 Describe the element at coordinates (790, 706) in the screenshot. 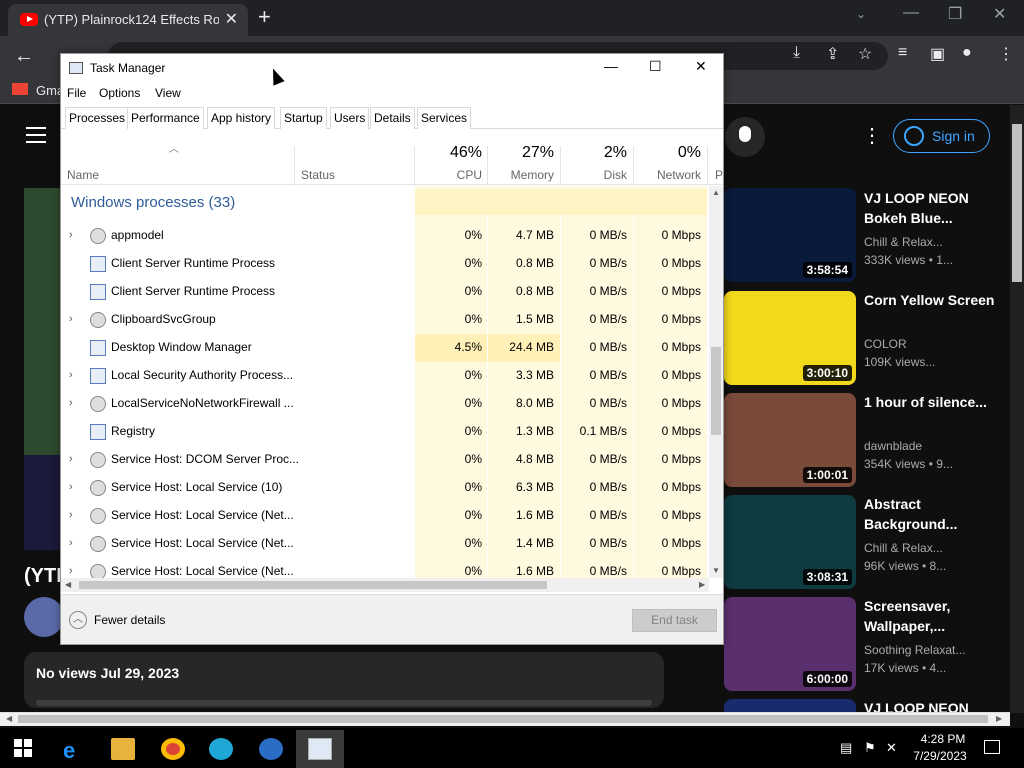

I see `recommended-thumbnail` at that location.